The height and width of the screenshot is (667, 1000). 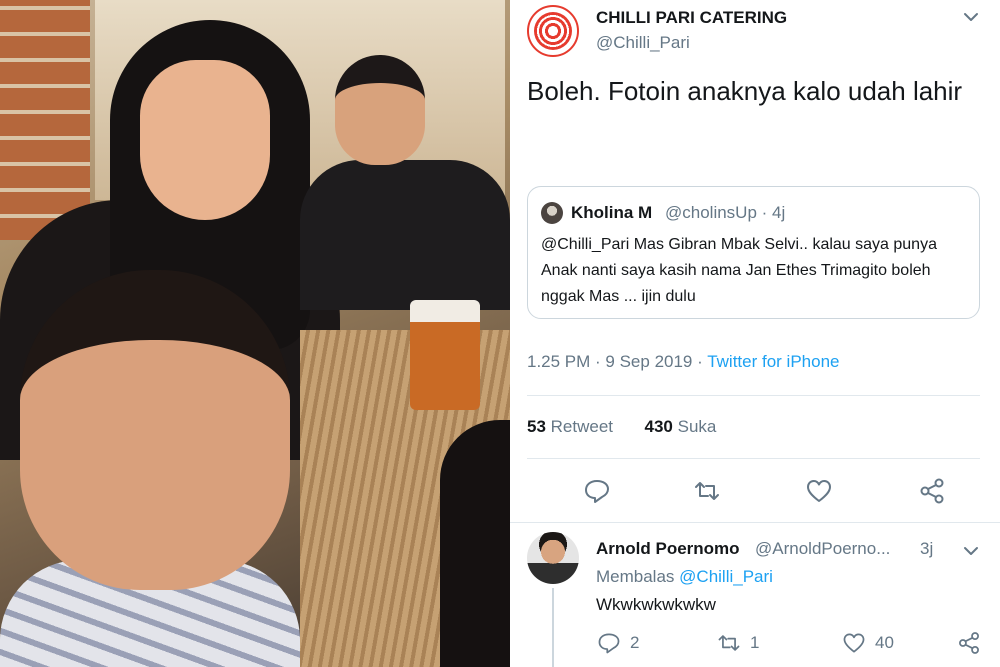 I want to click on replying-to: Membalas @Chilli_Pari, so click(x=684, y=576).